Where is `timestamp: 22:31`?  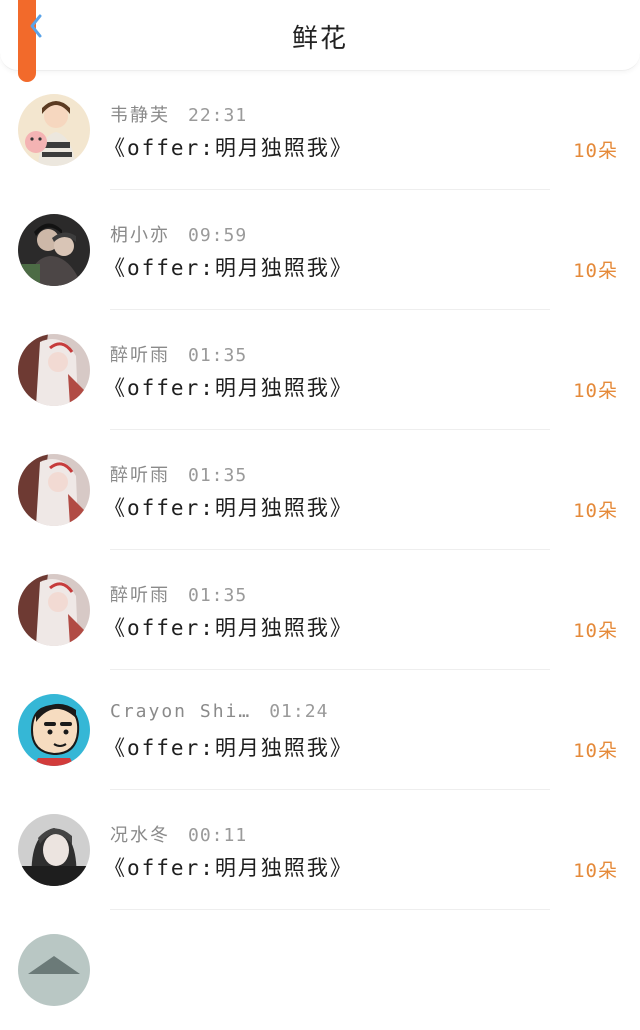 timestamp: 22:31 is located at coordinates (218, 115).